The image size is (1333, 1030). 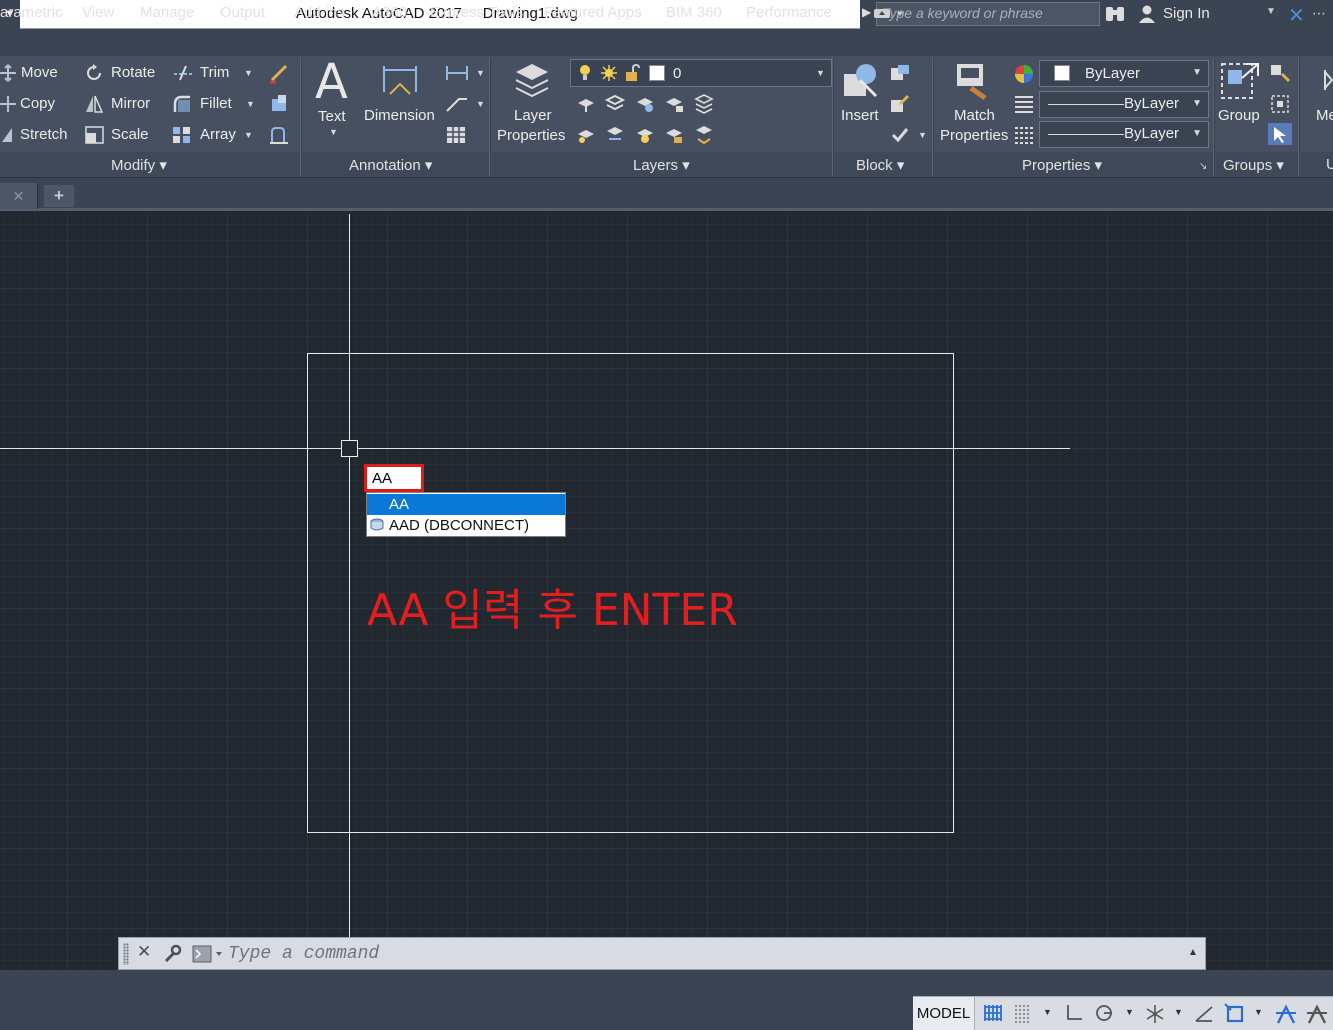 What do you see at coordinates (1319, 13) in the screenshot?
I see `more-icon: ⋯` at bounding box center [1319, 13].